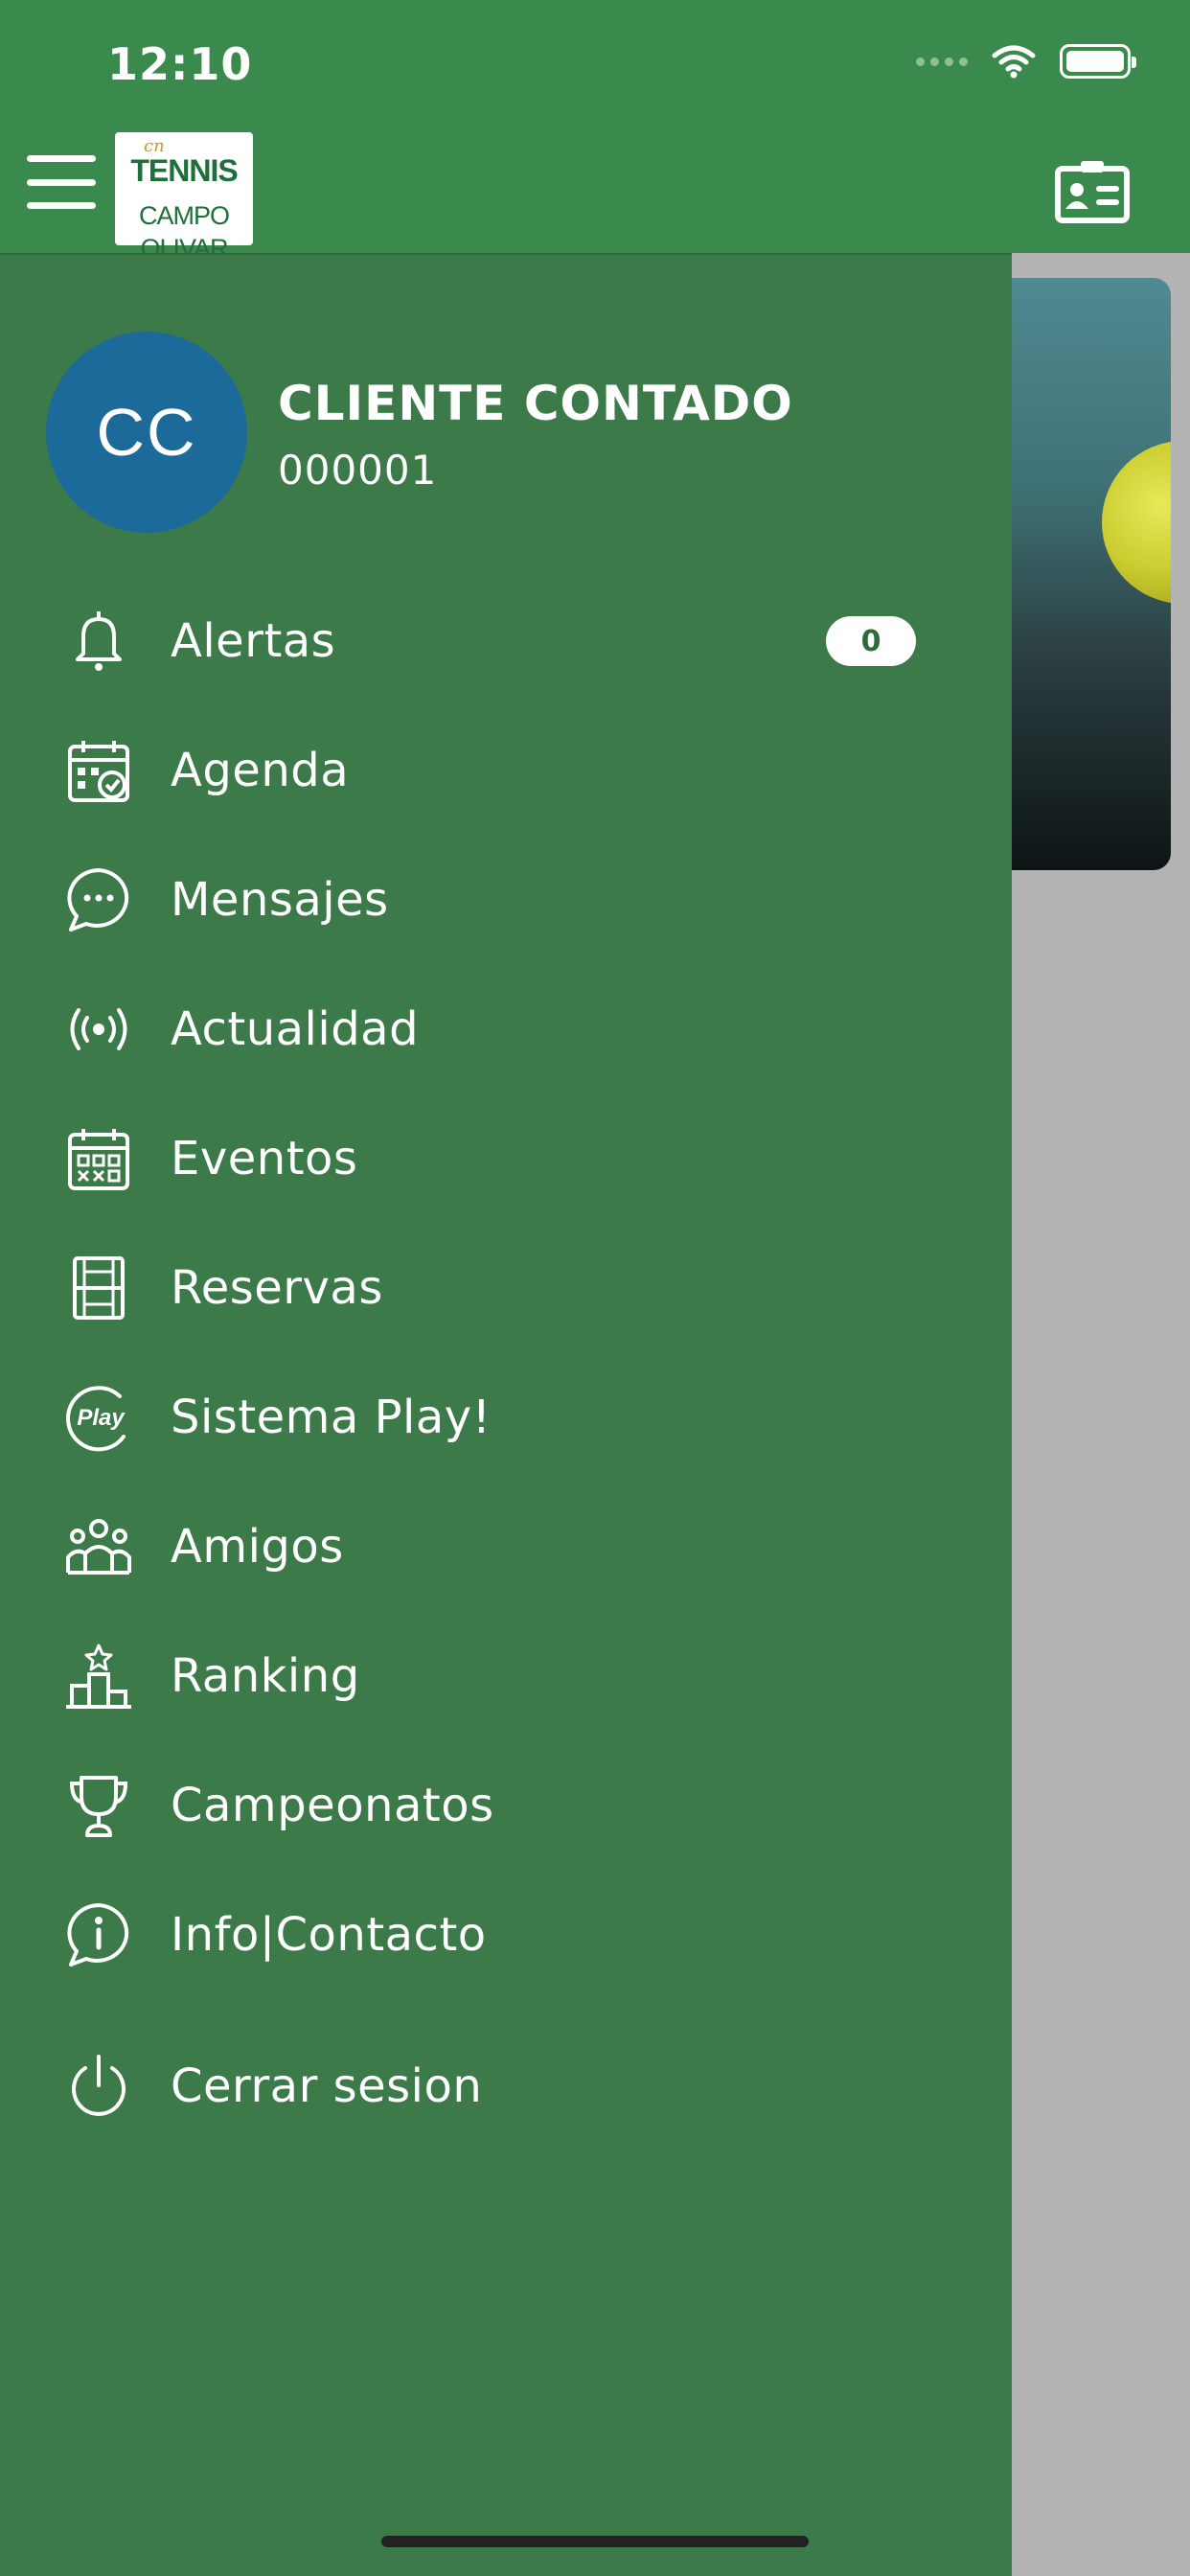  What do you see at coordinates (254, 641) in the screenshot?
I see `menu-item-label: Alertas` at bounding box center [254, 641].